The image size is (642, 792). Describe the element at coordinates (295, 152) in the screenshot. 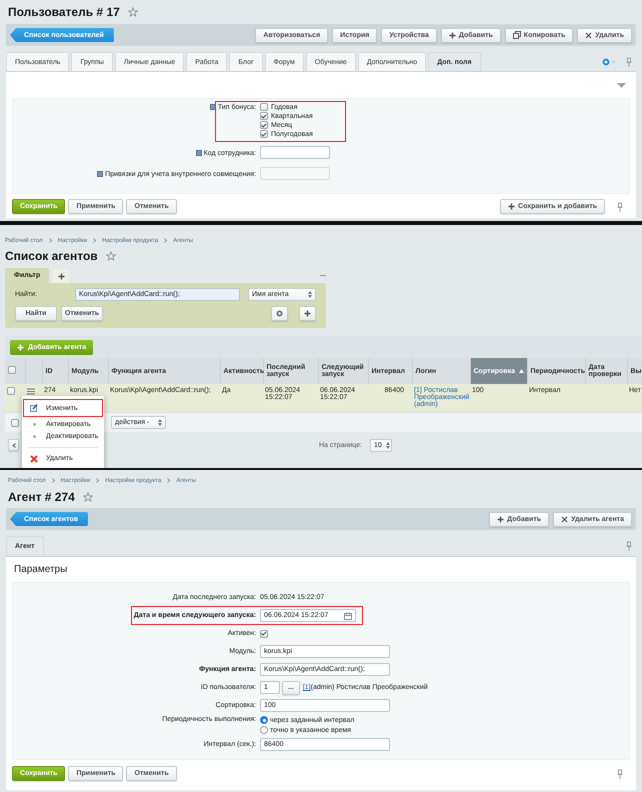

I see `input-field` at that location.